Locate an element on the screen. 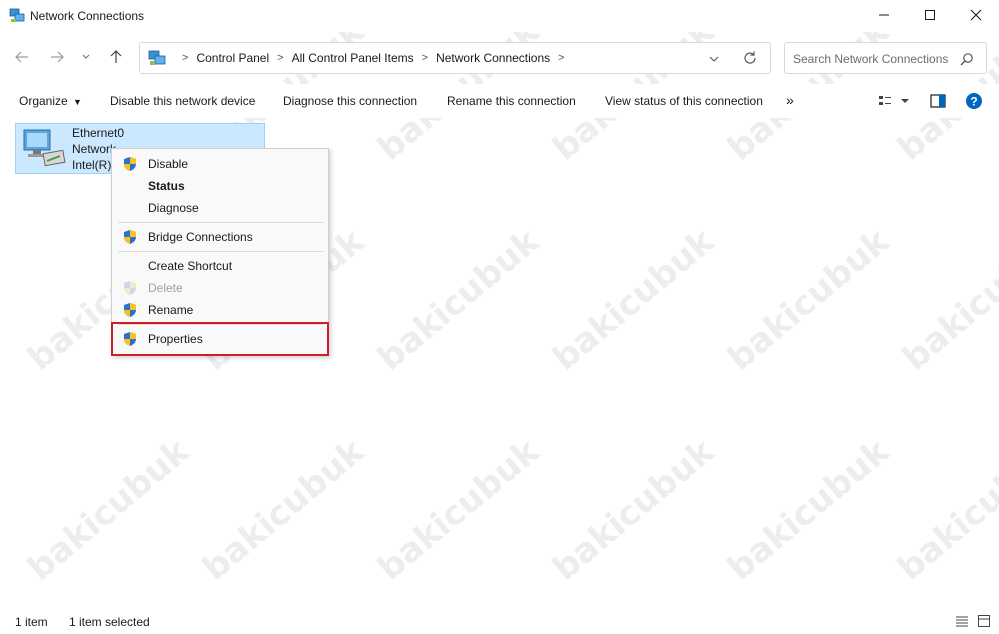 This screenshot has height=634, width=999. menu-item-diagnose: Diagnose is located at coordinates (220, 208).